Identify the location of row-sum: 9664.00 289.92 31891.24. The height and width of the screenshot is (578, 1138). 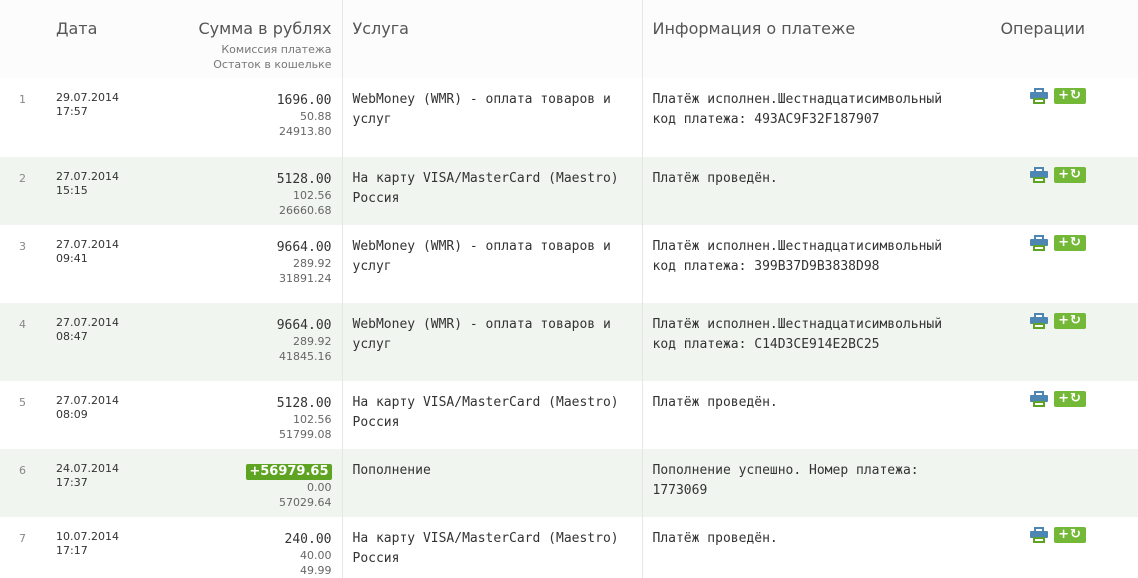
(243, 264).